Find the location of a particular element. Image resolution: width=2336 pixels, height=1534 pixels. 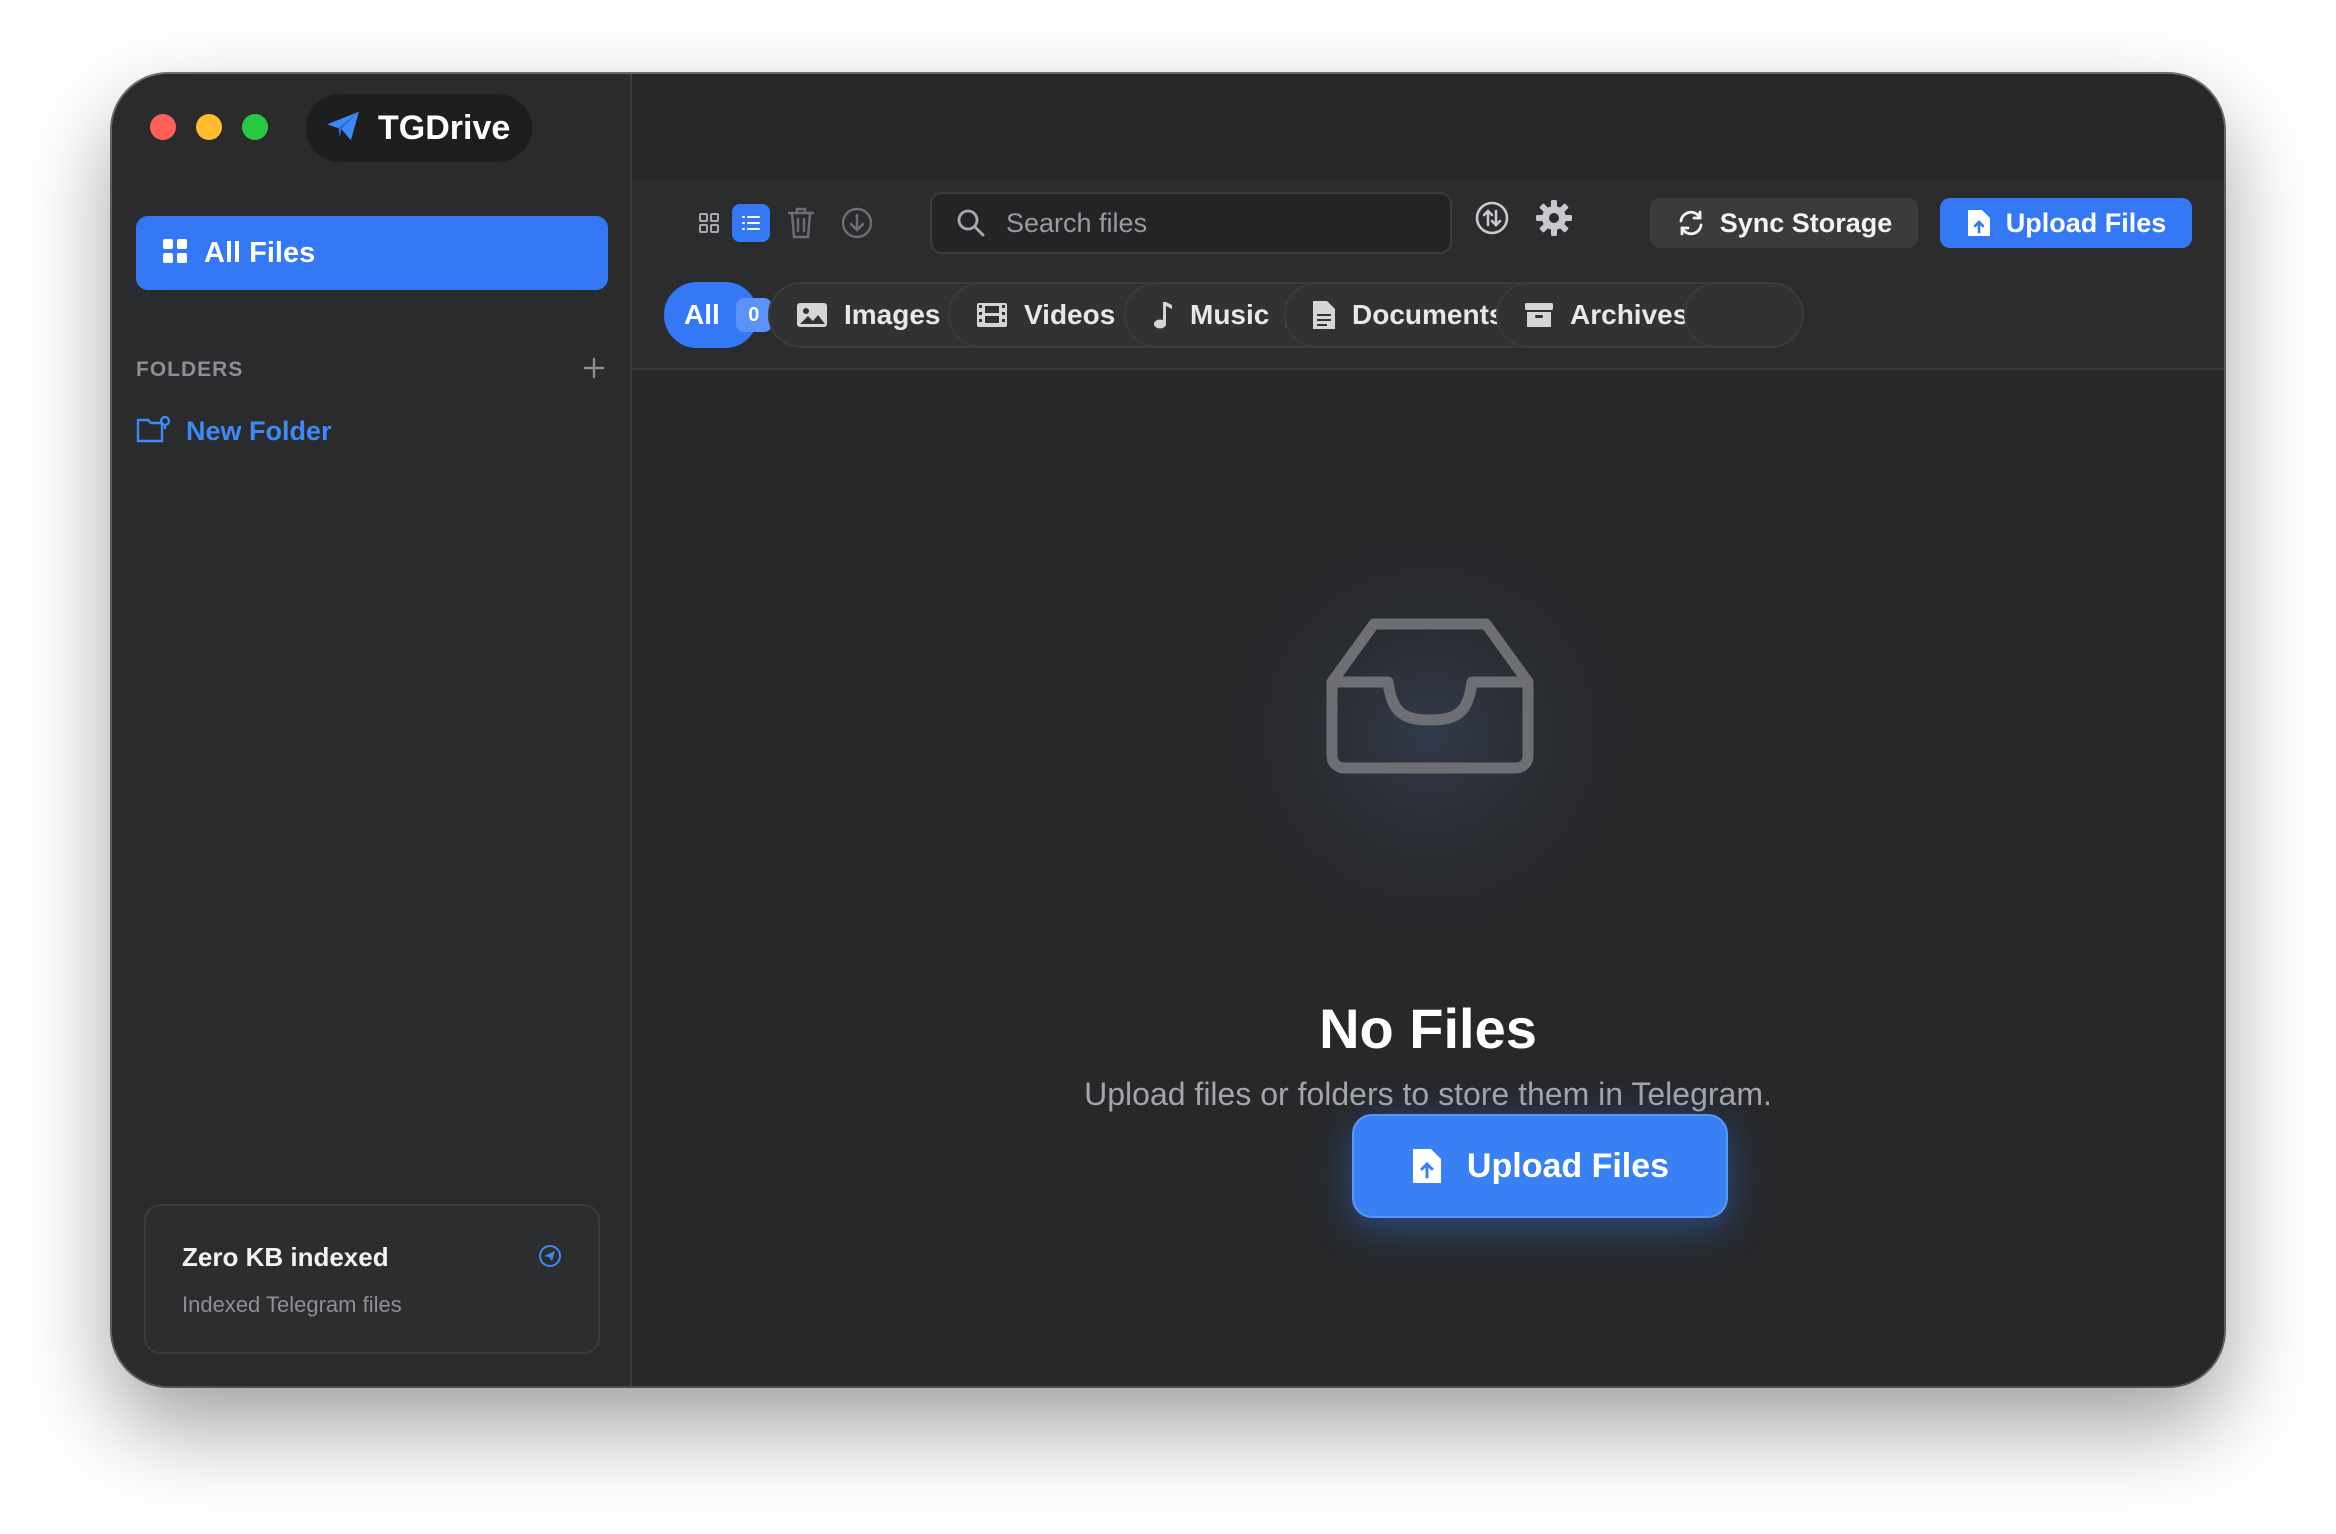

sync-storage-button: Sync Storage is located at coordinates (1784, 223).